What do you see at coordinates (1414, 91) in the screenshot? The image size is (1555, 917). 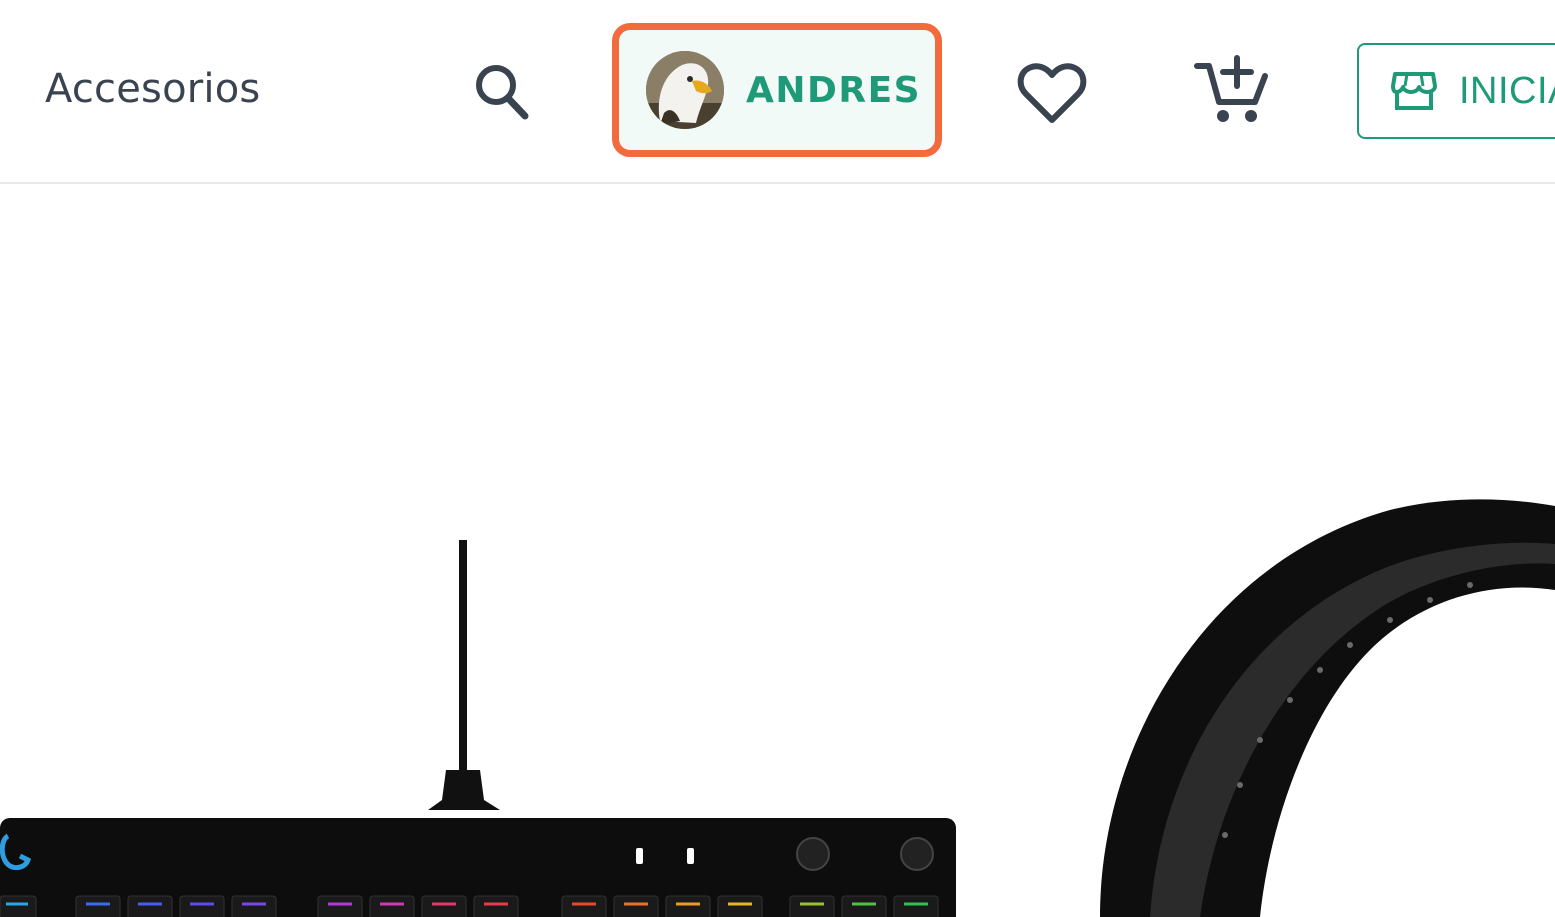 I see `store-icon` at bounding box center [1414, 91].